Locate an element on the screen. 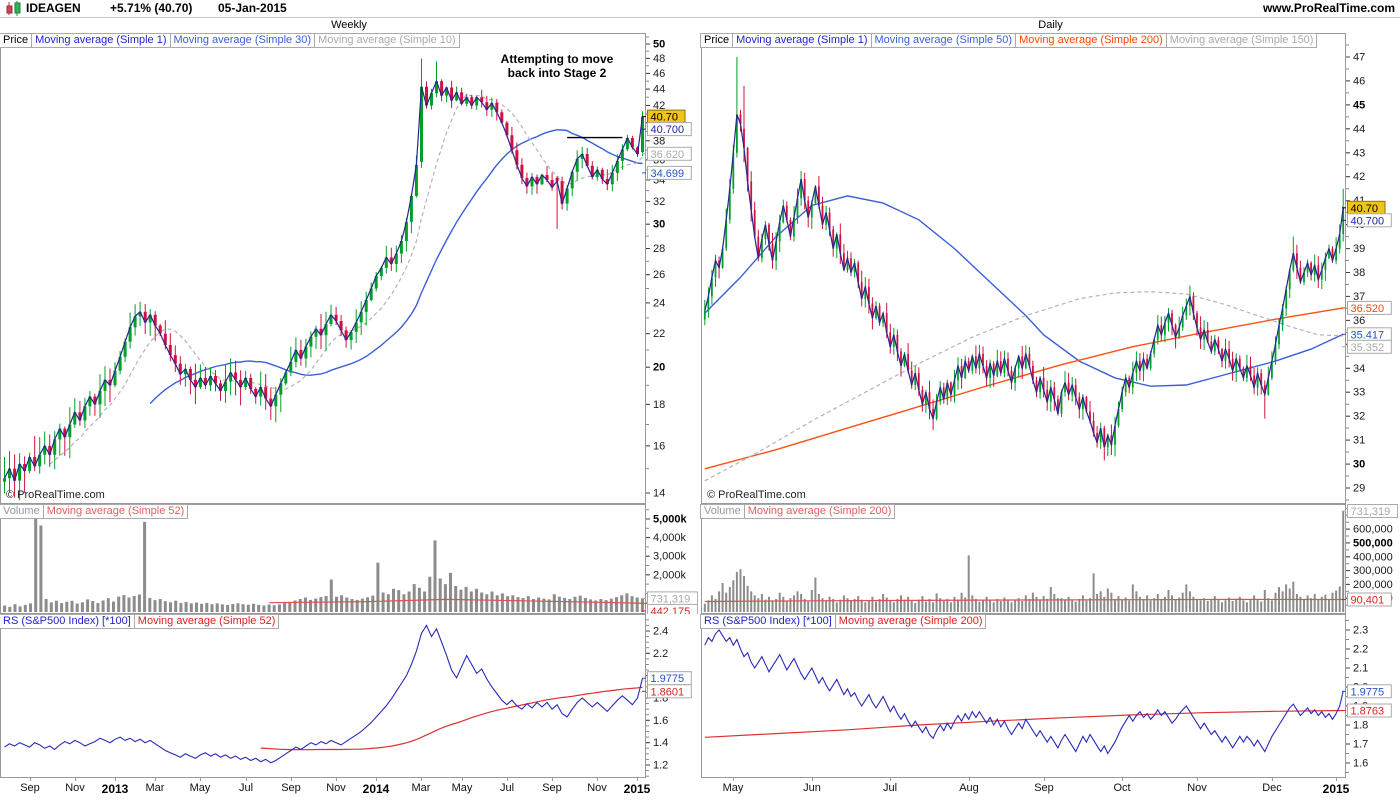  axis-tick-label: 33 is located at coordinates (1359, 393).